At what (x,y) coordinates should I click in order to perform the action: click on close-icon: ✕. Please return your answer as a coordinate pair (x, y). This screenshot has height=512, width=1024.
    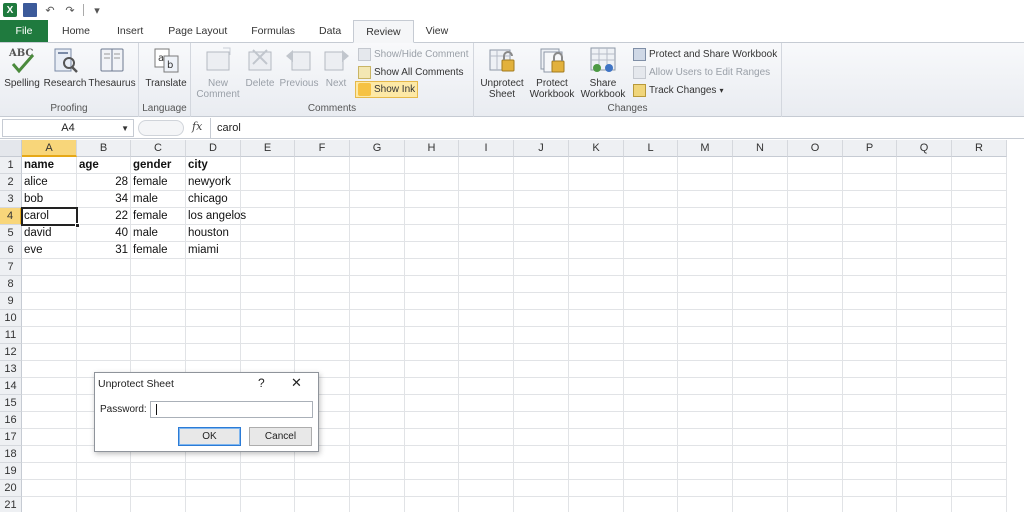
    Looking at the image, I should click on (296, 383).